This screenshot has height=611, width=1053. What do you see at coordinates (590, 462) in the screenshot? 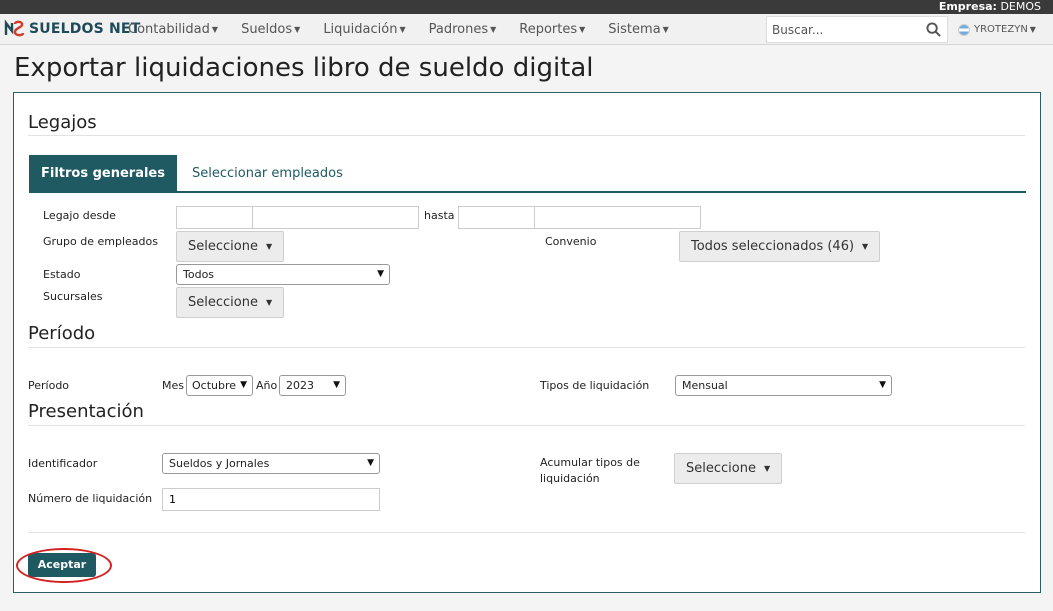
I see `acumular-label-line-1: Acumular tipos de` at bounding box center [590, 462].